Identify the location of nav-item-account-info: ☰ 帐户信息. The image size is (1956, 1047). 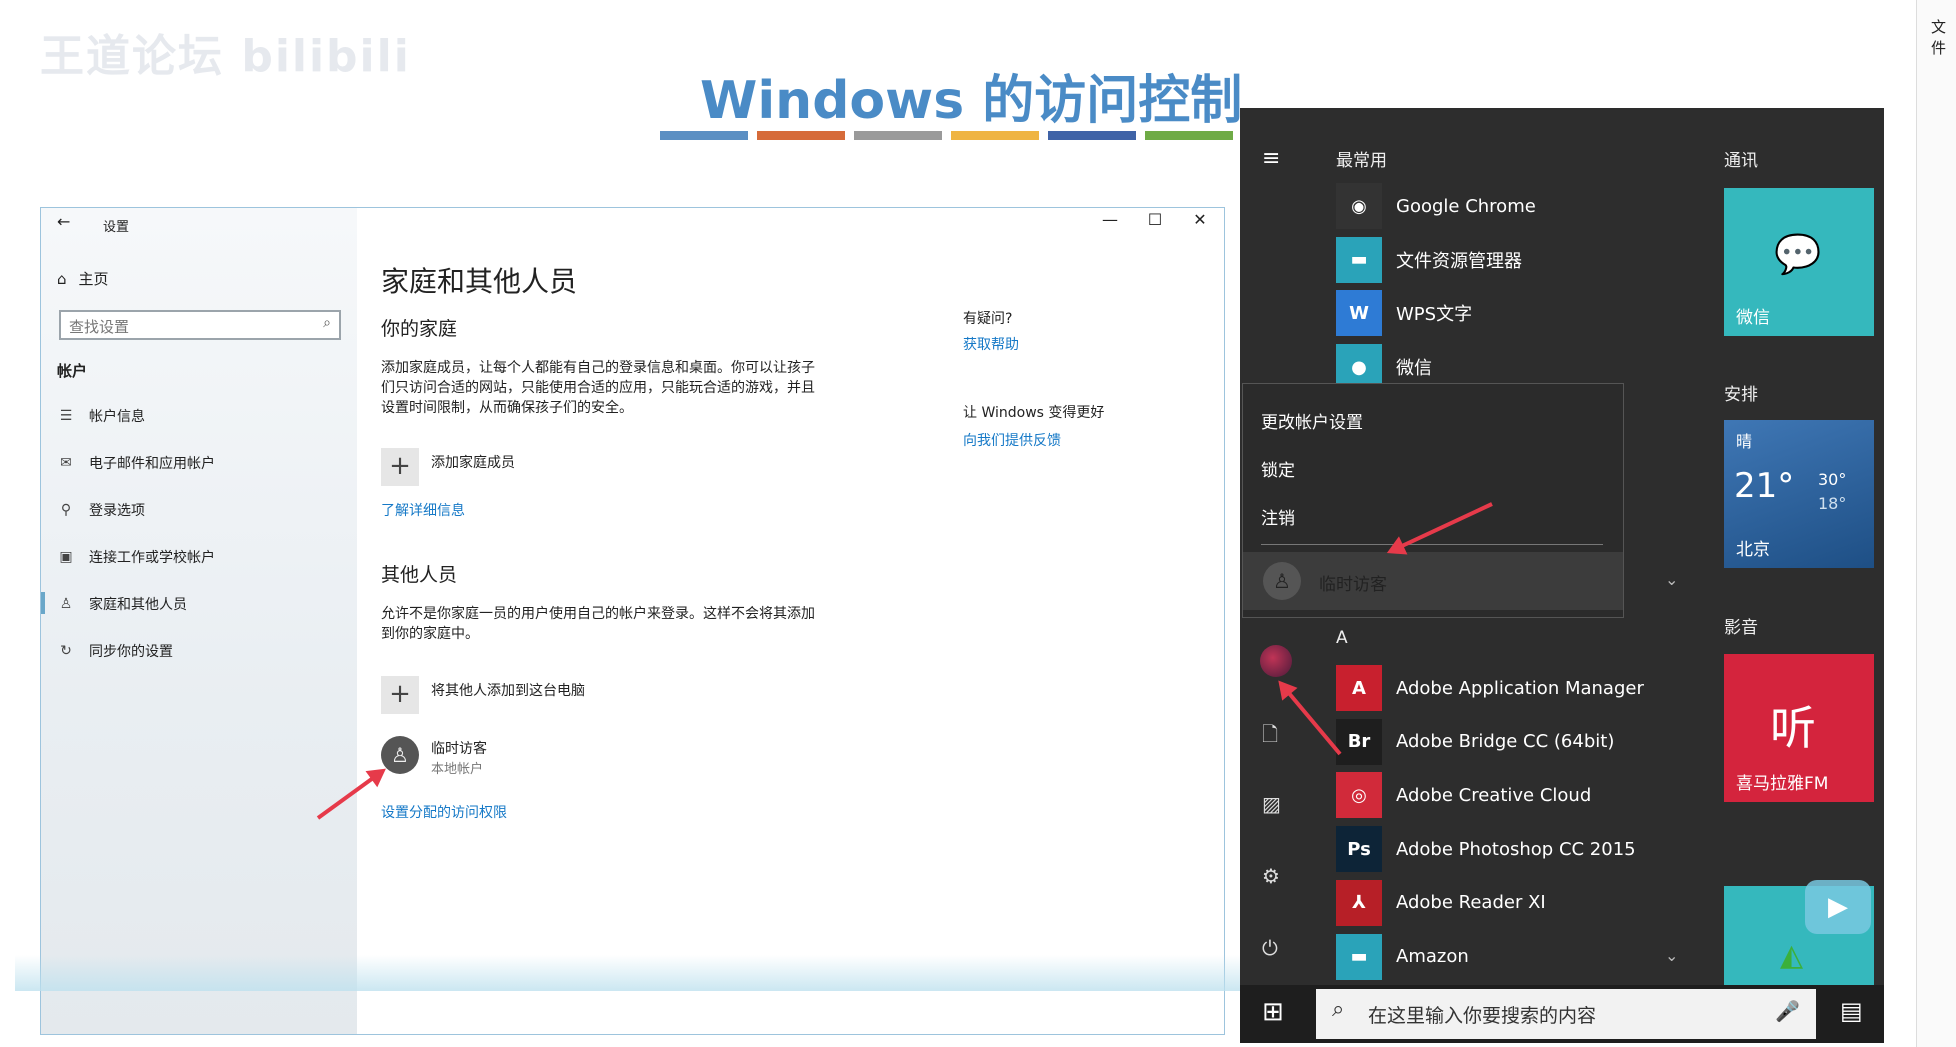
(101, 416).